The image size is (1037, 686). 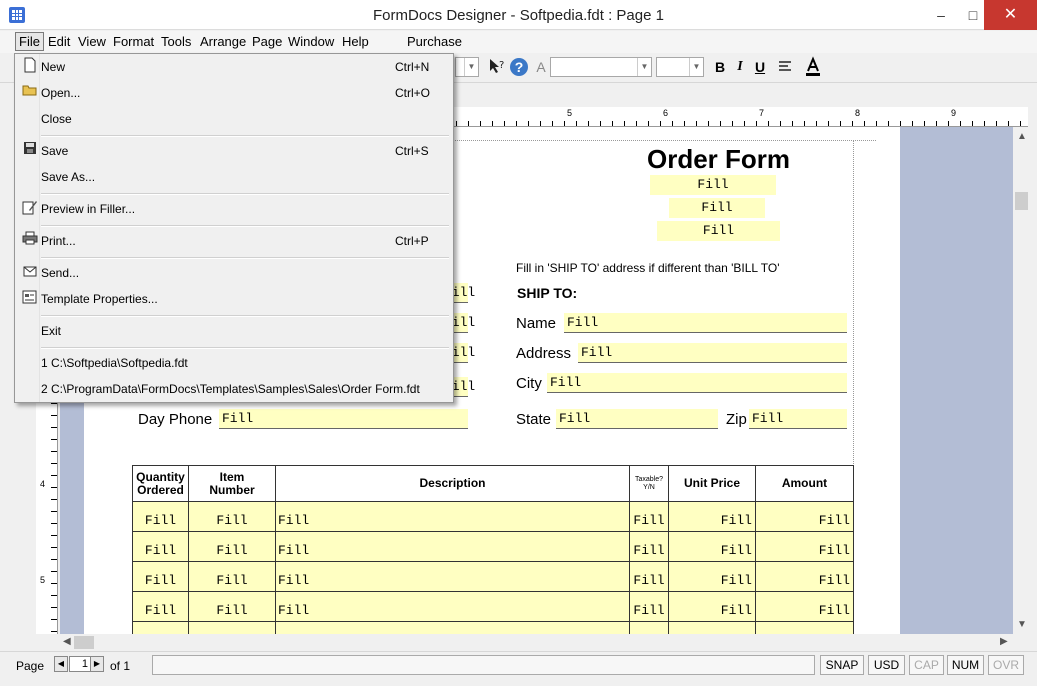 What do you see at coordinates (234, 241) in the screenshot?
I see `menu-item-print: Print... Ctrl+P` at bounding box center [234, 241].